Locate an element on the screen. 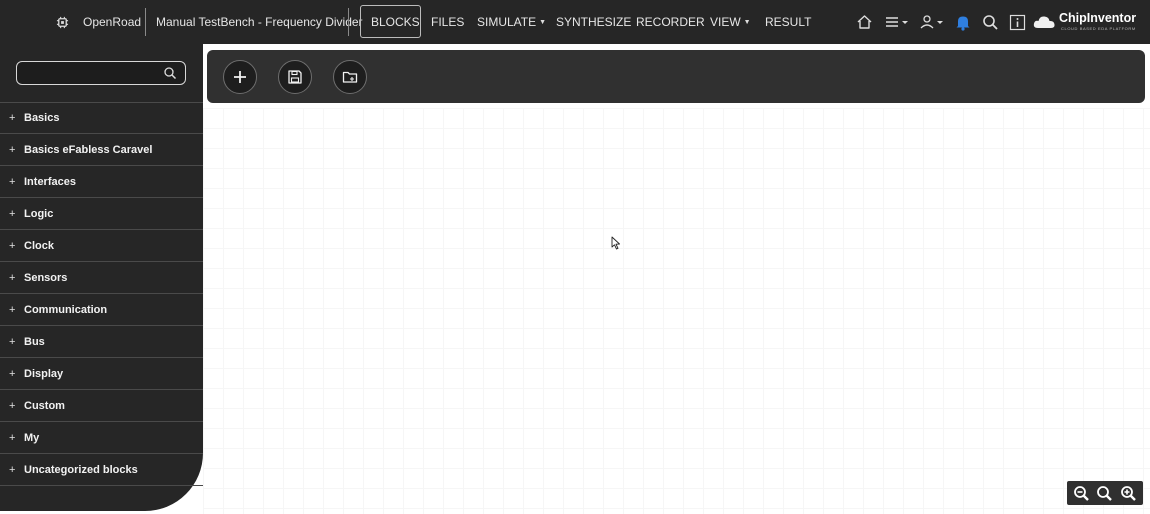 This screenshot has height=514, width=1150. zoom-in-icon is located at coordinates (1128, 493).